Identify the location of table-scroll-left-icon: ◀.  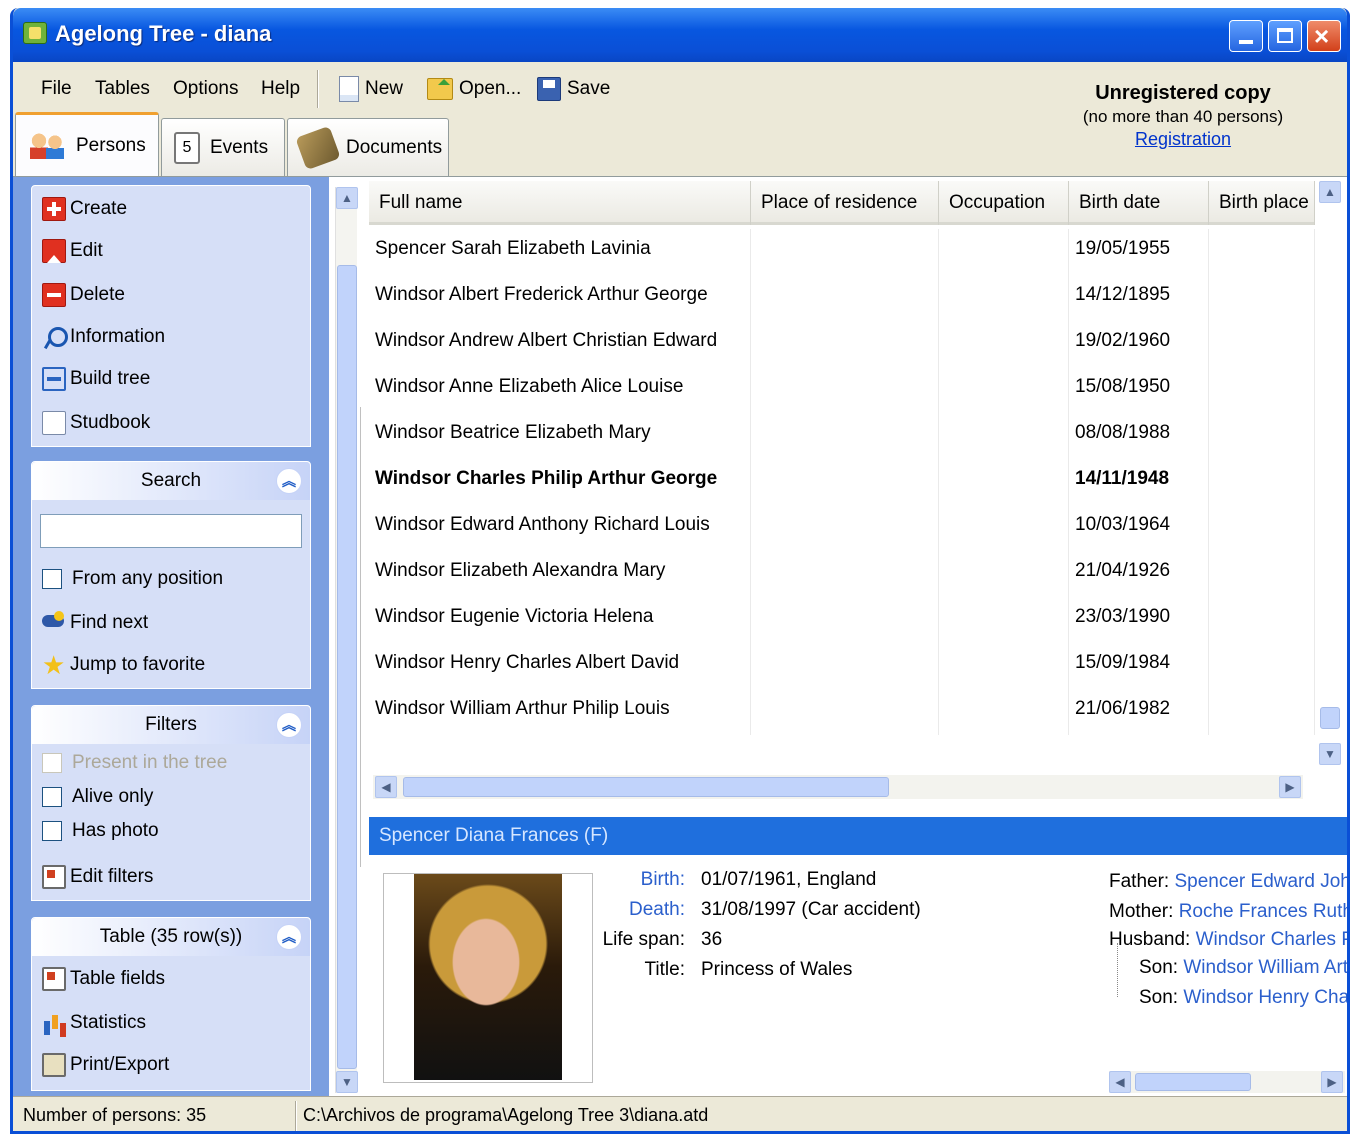
(386, 787).